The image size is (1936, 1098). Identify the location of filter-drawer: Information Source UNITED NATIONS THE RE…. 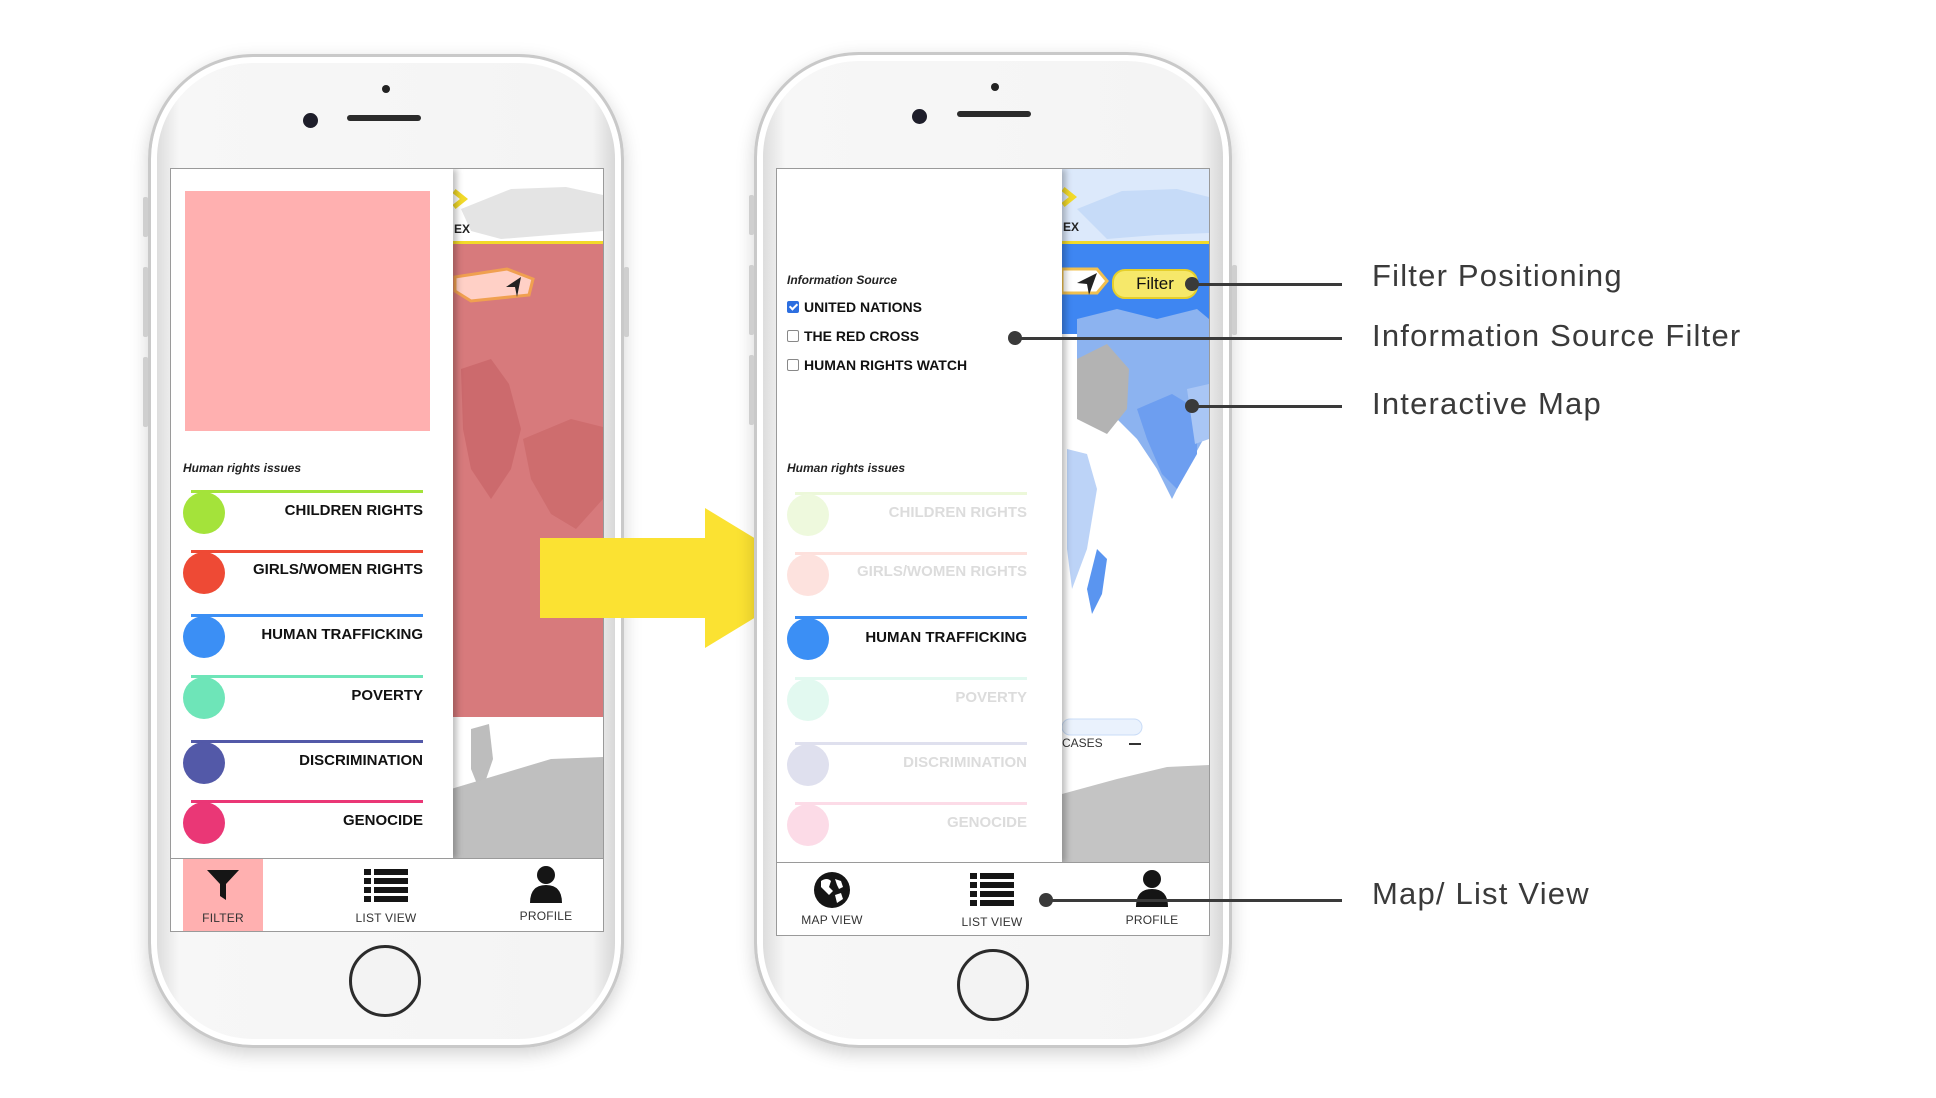
(919, 516).